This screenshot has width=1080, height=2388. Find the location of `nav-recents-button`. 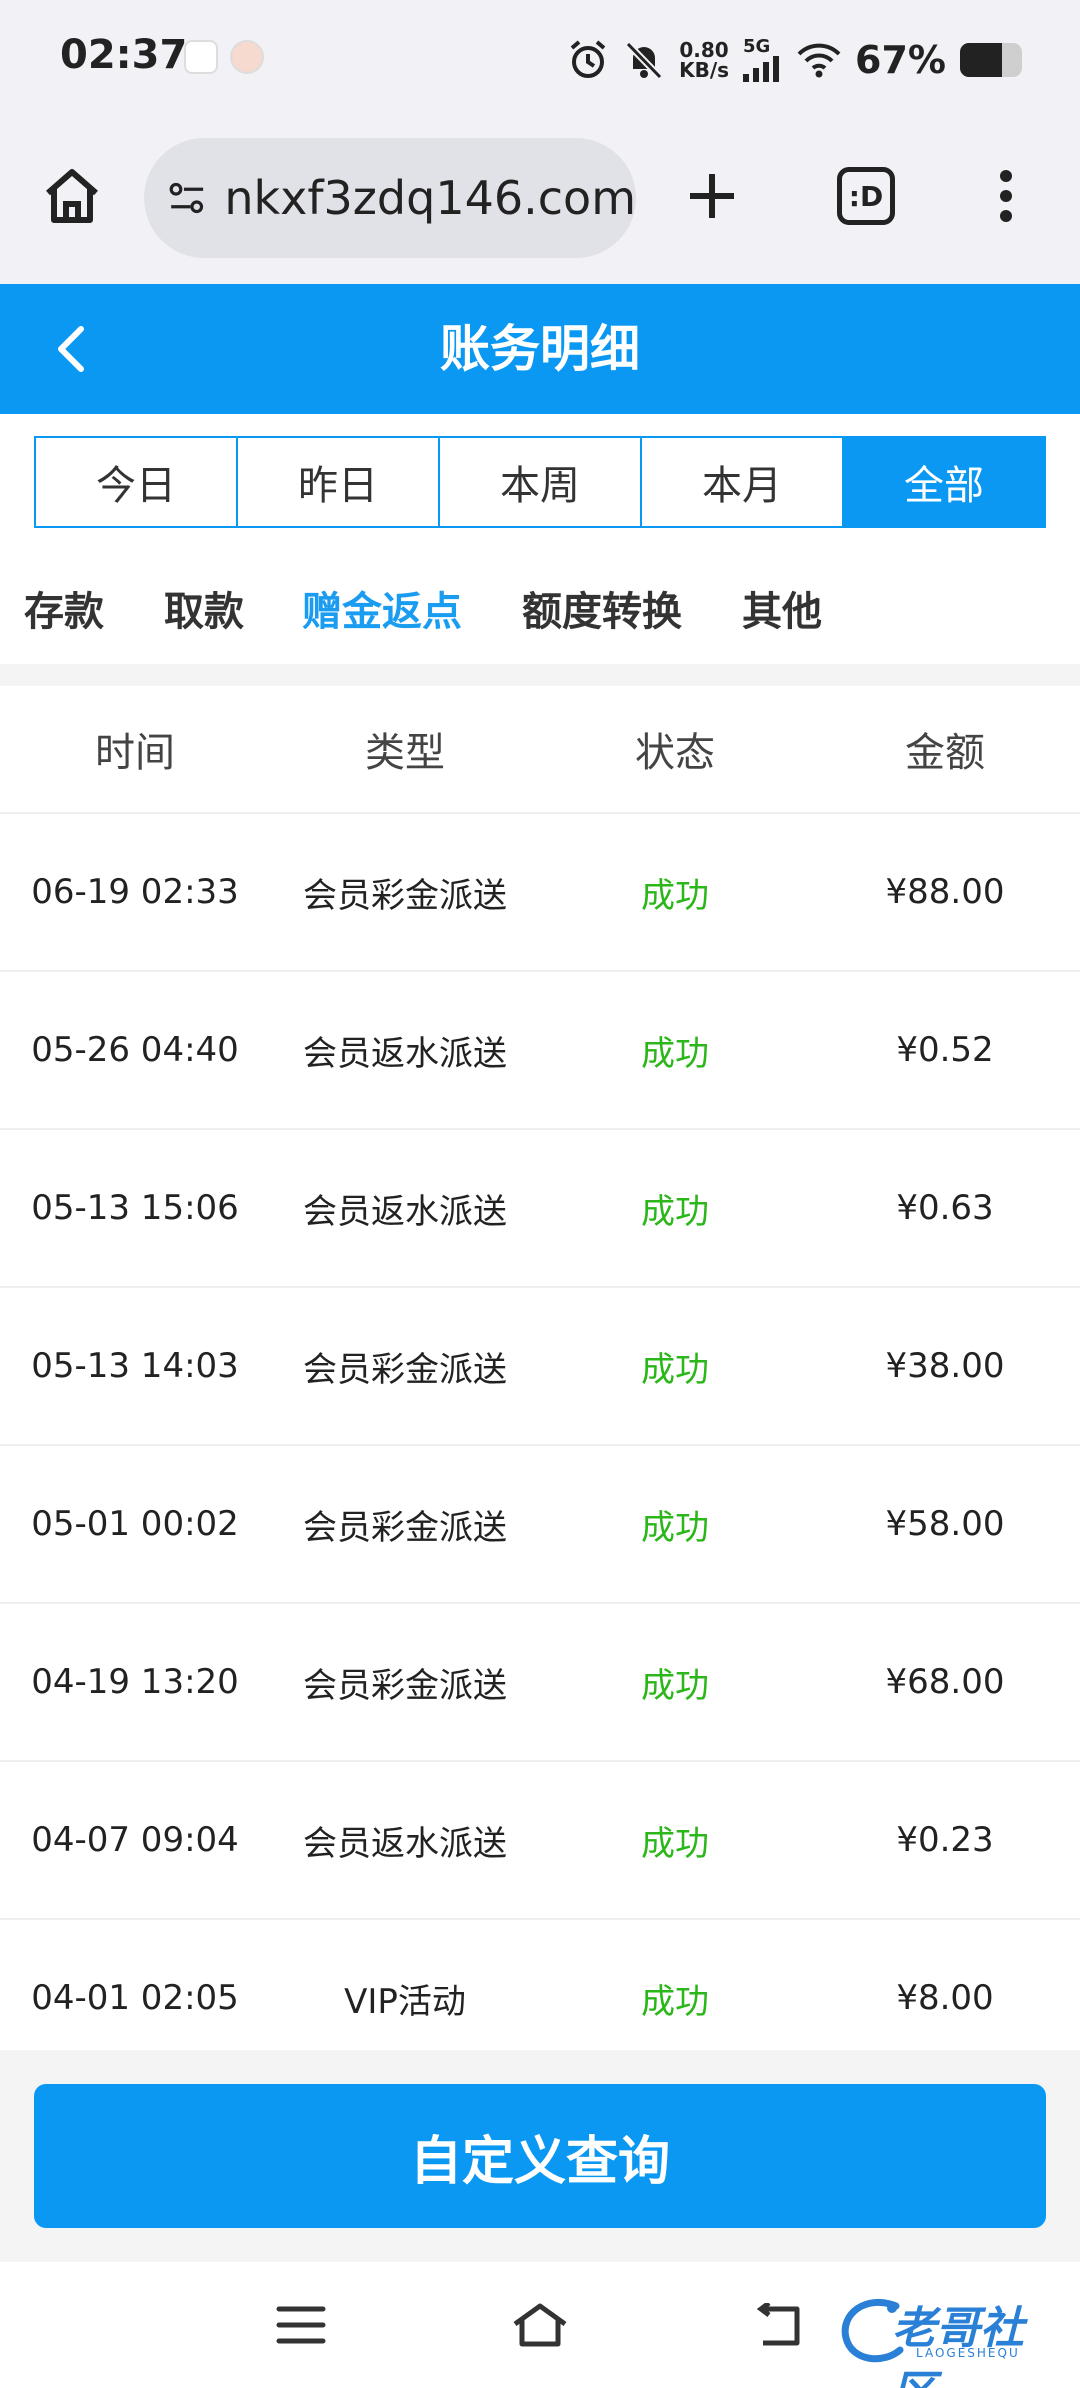

nav-recents-button is located at coordinates (301, 2325).